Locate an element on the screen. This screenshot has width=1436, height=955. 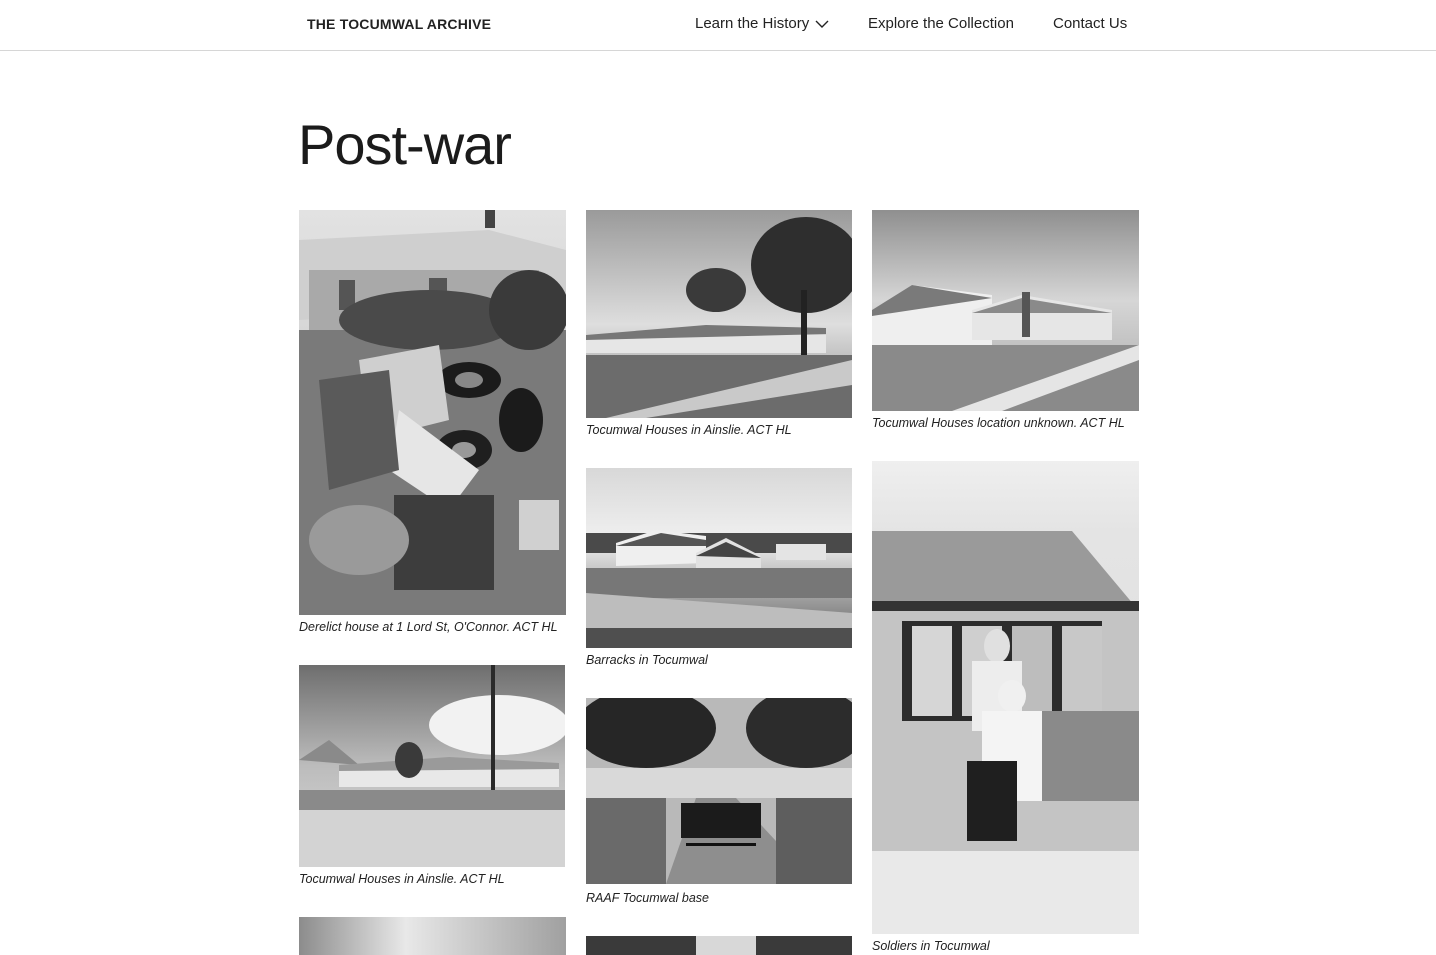
gallery-item-raaf-base: RAAF Tocumwal base is located at coordinates (719, 801).